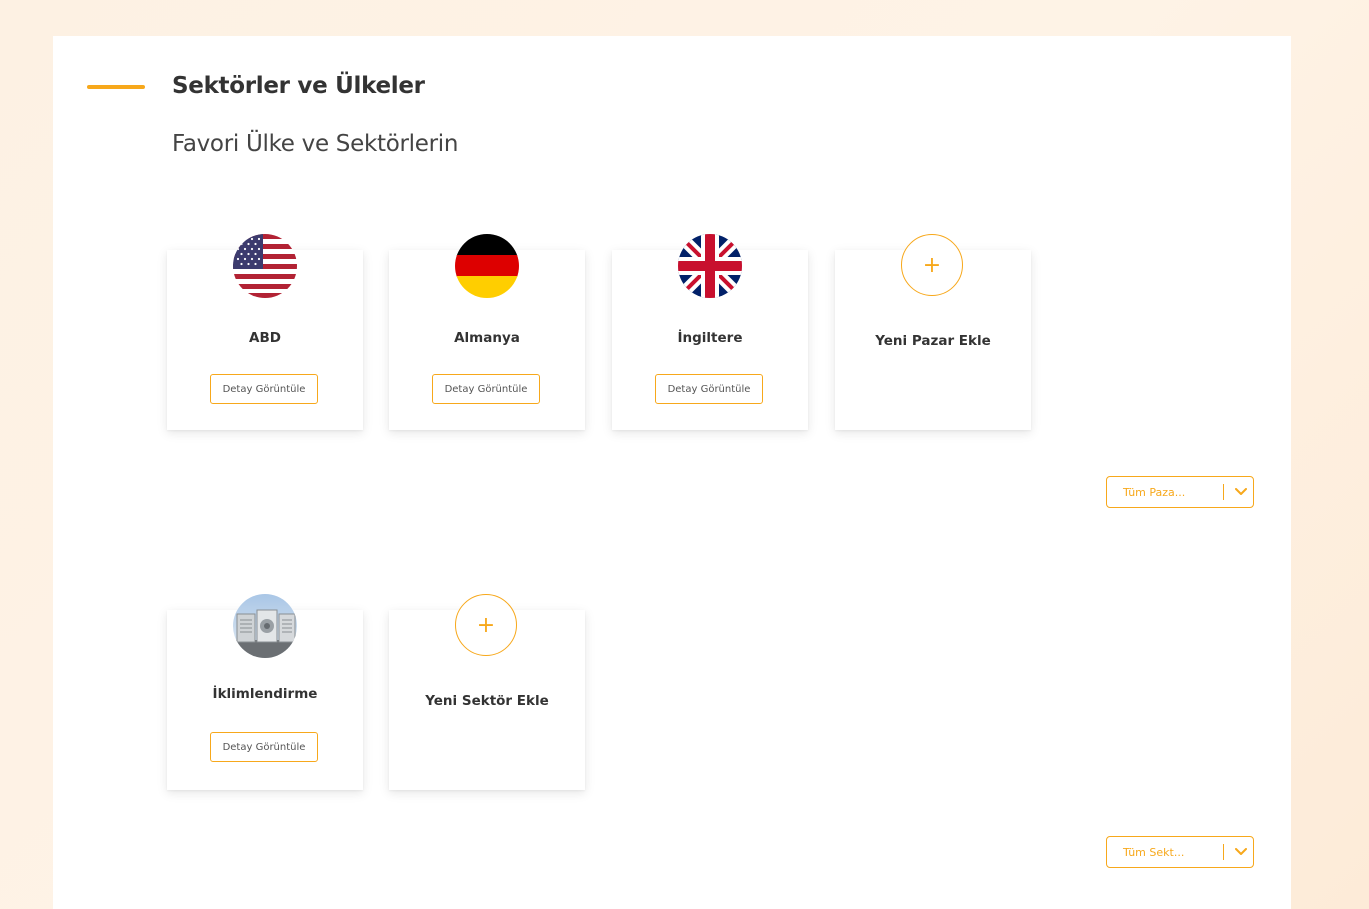 Image resolution: width=1369 pixels, height=909 pixels. I want to click on germany-flag-icon, so click(487, 266).